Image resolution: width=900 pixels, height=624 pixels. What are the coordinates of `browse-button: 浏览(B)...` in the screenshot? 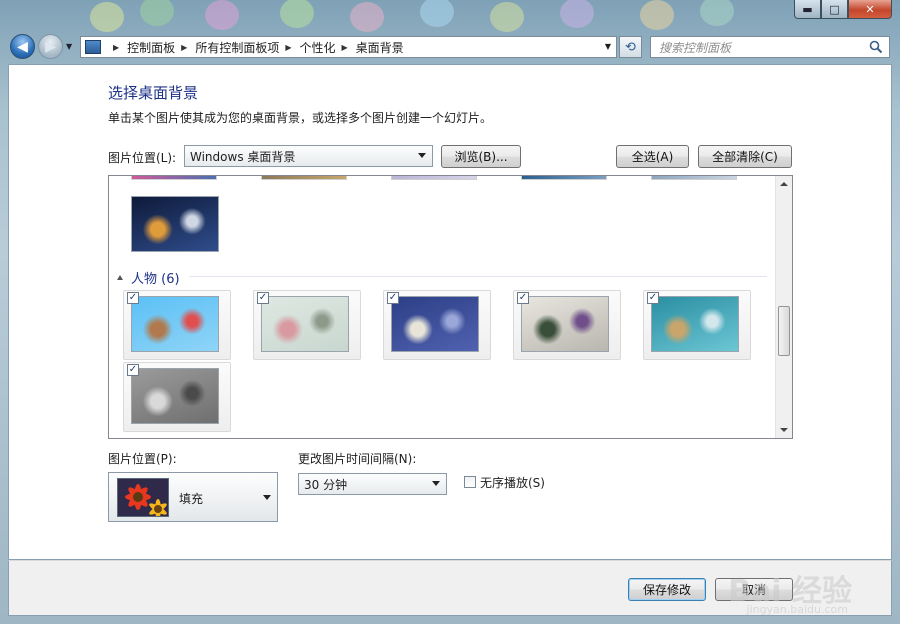 It's located at (481, 156).